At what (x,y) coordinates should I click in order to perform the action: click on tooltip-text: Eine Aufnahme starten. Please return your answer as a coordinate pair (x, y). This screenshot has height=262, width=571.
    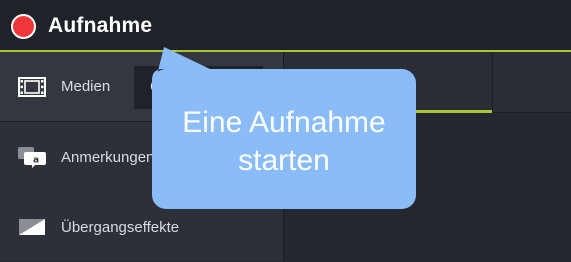
    Looking at the image, I should click on (284, 142).